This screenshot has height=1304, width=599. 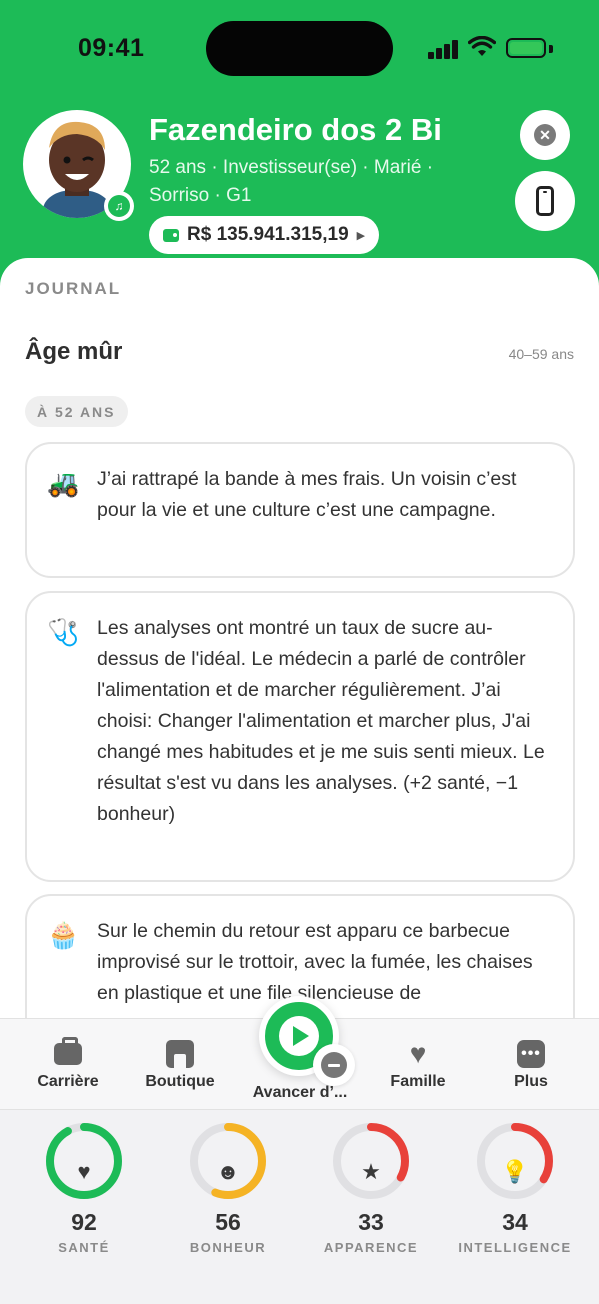 What do you see at coordinates (299, 1036) in the screenshot?
I see `play-icon` at bounding box center [299, 1036].